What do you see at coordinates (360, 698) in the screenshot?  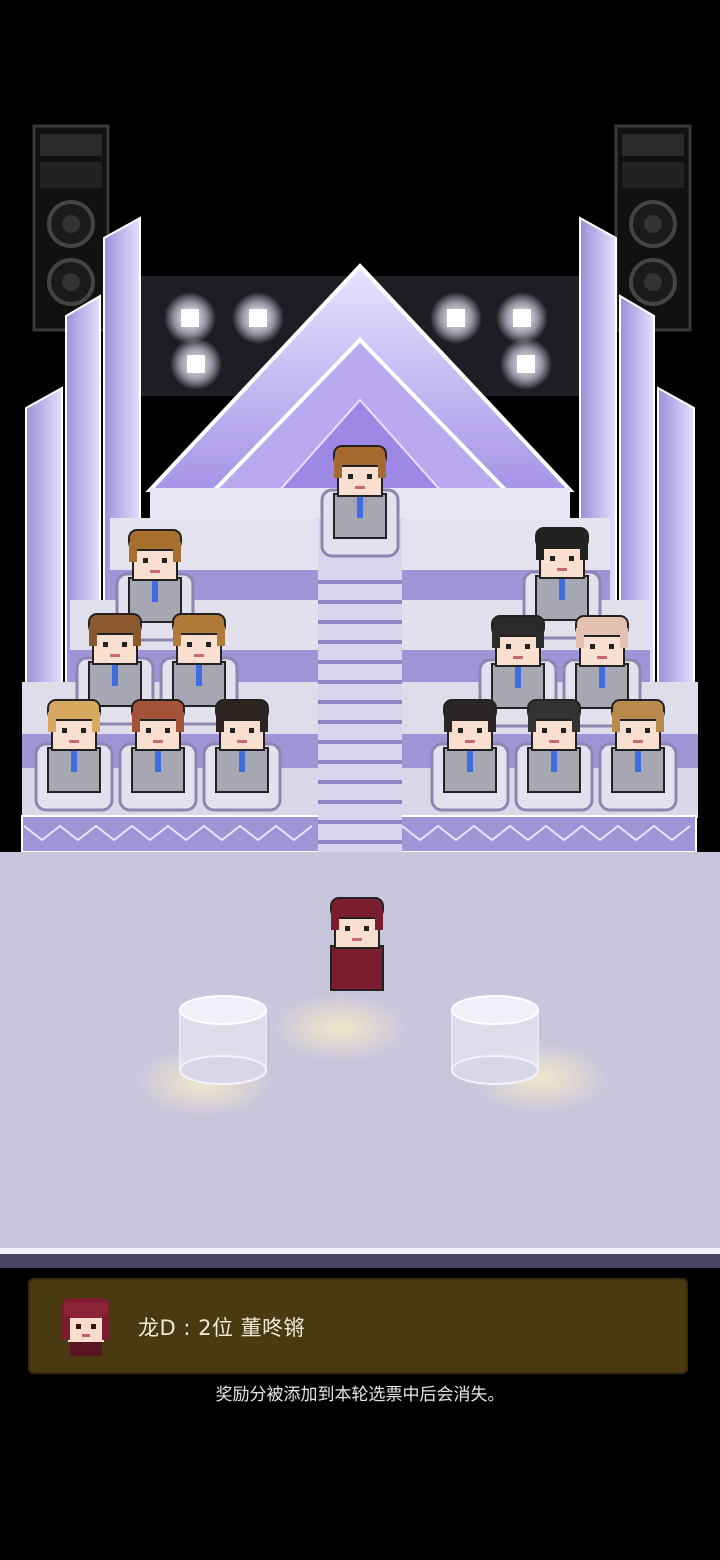 I see `center-stairs` at bounding box center [360, 698].